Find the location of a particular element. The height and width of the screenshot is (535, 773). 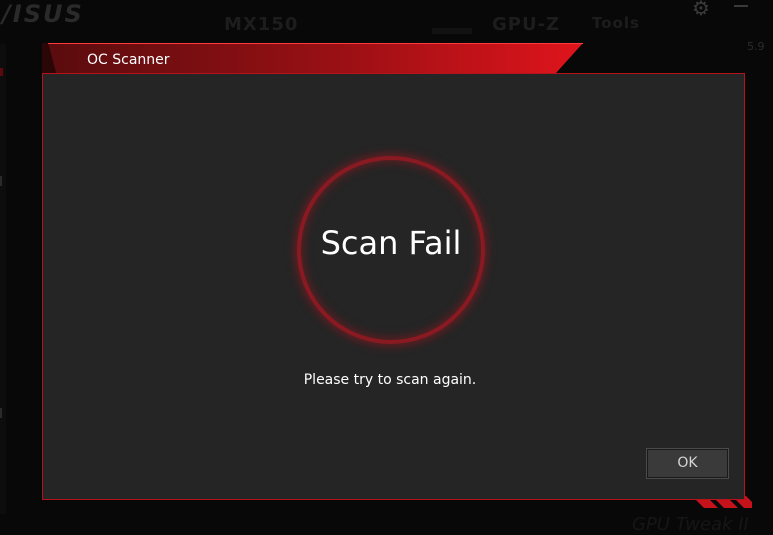

bg-gpu-name: MX150 is located at coordinates (261, 24).